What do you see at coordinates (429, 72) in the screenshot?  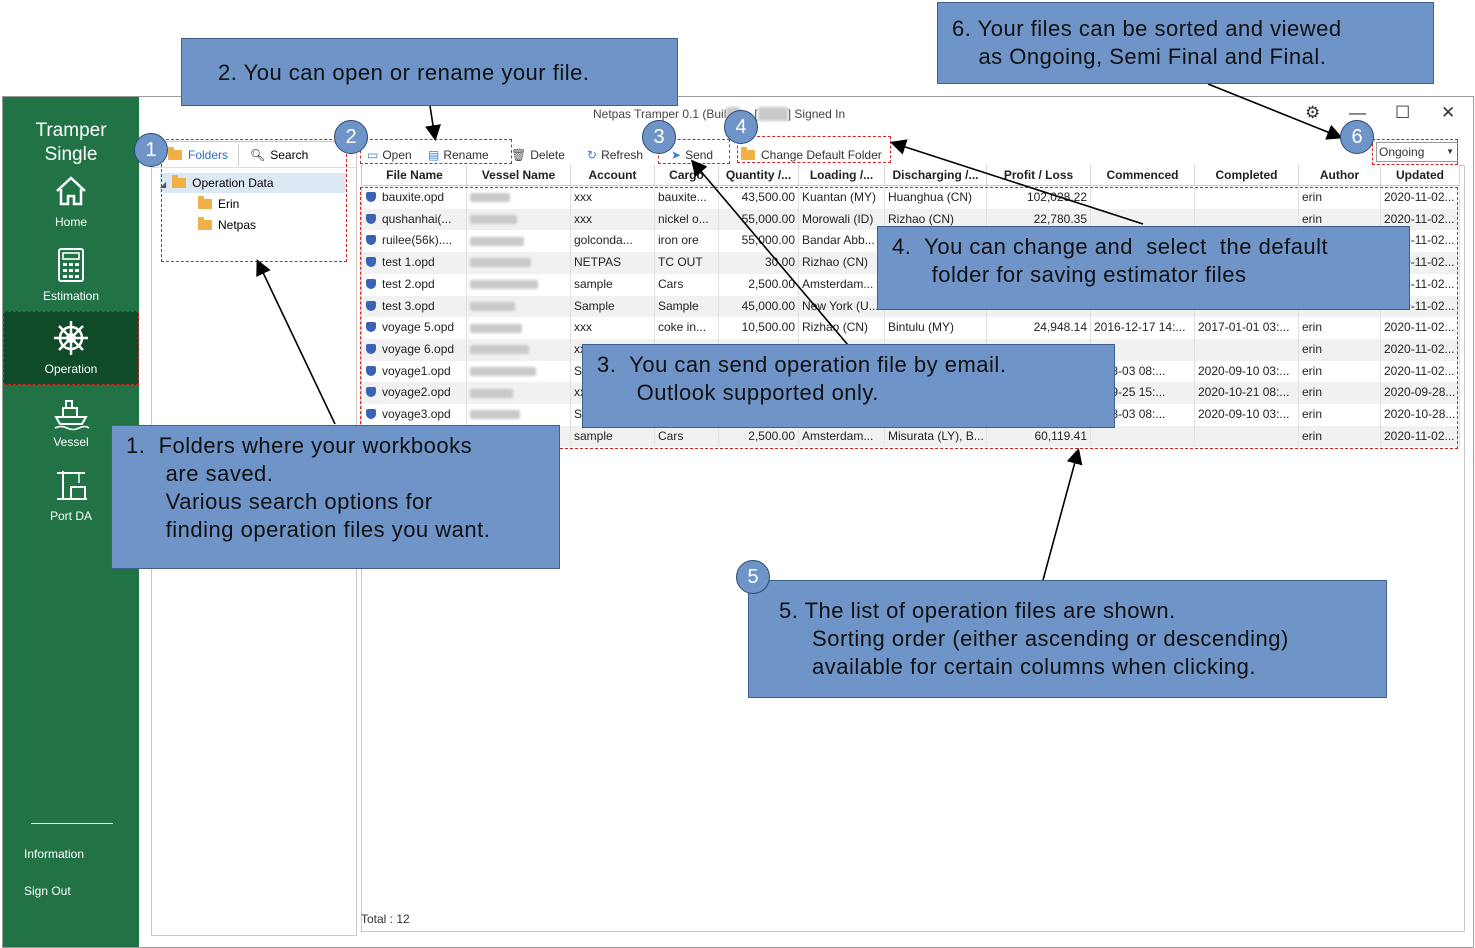 I see `callout-2: 2. You can open or rename your file.` at bounding box center [429, 72].